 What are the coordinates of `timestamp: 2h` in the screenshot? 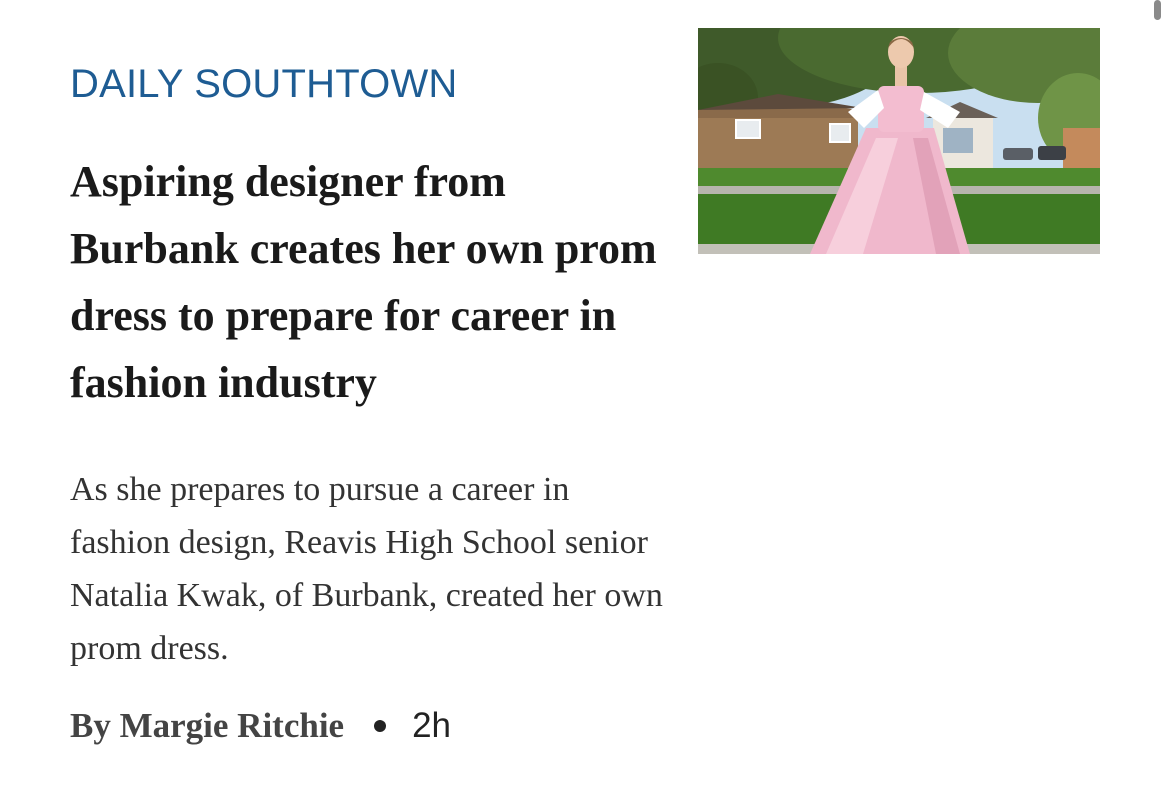 It's located at (432, 725).